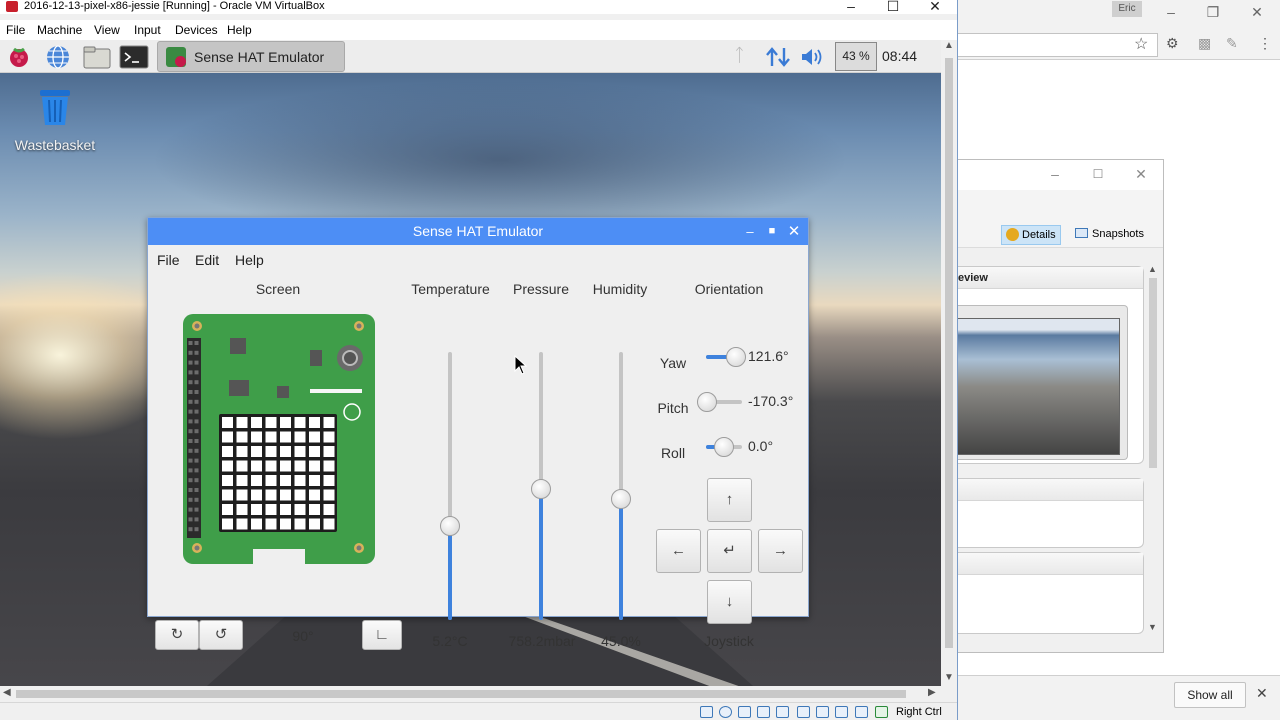  What do you see at coordinates (59, 30) in the screenshot?
I see `menu-machine: Machine` at bounding box center [59, 30].